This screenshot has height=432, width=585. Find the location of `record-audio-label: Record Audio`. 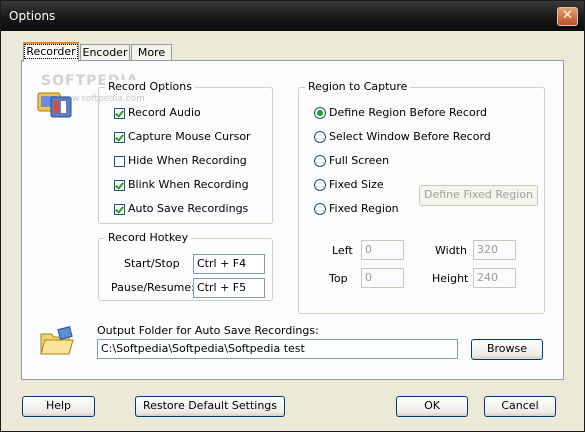

record-audio-label: Record Audio is located at coordinates (164, 112).